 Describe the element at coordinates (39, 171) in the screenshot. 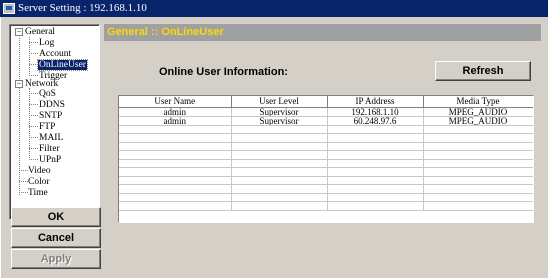

I see `tree-node-video: Video` at that location.